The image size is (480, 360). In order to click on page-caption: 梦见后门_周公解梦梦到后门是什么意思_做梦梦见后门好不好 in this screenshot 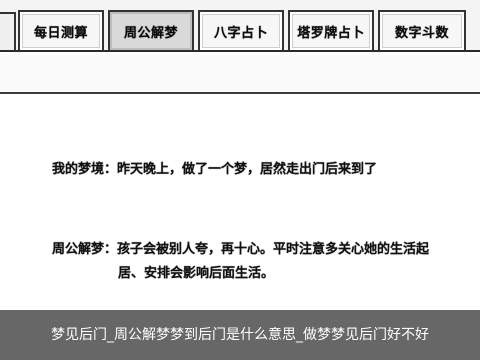, I will do `click(240, 335)`.